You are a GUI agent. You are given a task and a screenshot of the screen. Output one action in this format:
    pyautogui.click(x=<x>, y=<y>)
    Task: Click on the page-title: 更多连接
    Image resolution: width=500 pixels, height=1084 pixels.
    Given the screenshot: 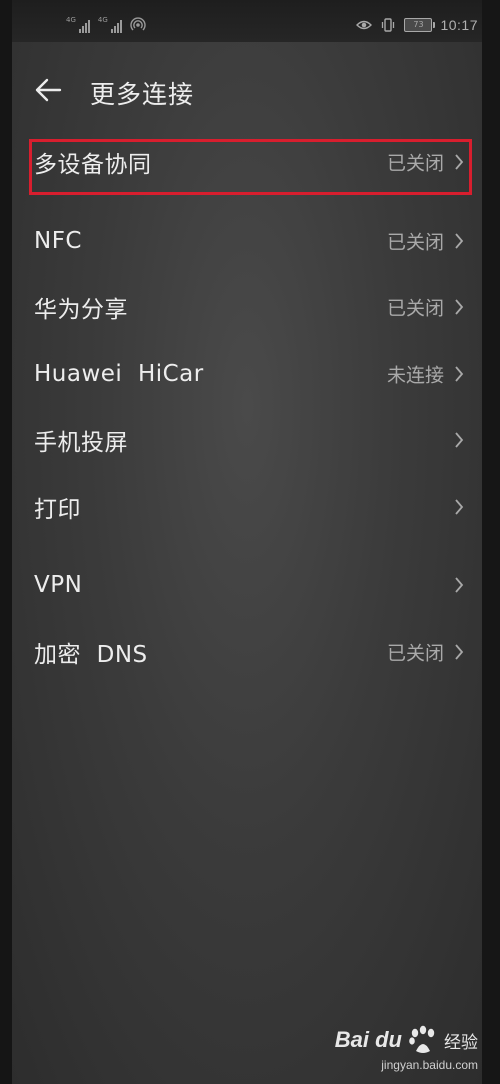 What is the action you would take?
    pyautogui.click(x=142, y=94)
    